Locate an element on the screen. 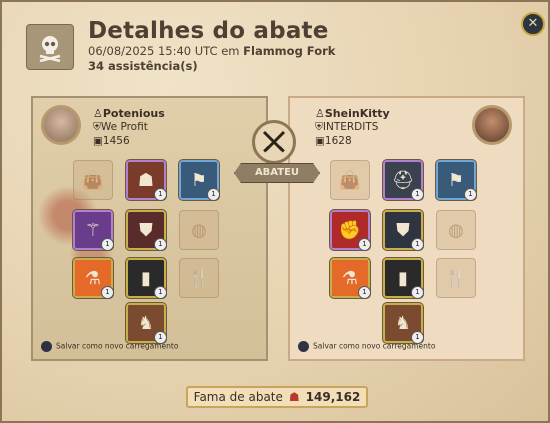  location-prefix: em is located at coordinates (230, 51).